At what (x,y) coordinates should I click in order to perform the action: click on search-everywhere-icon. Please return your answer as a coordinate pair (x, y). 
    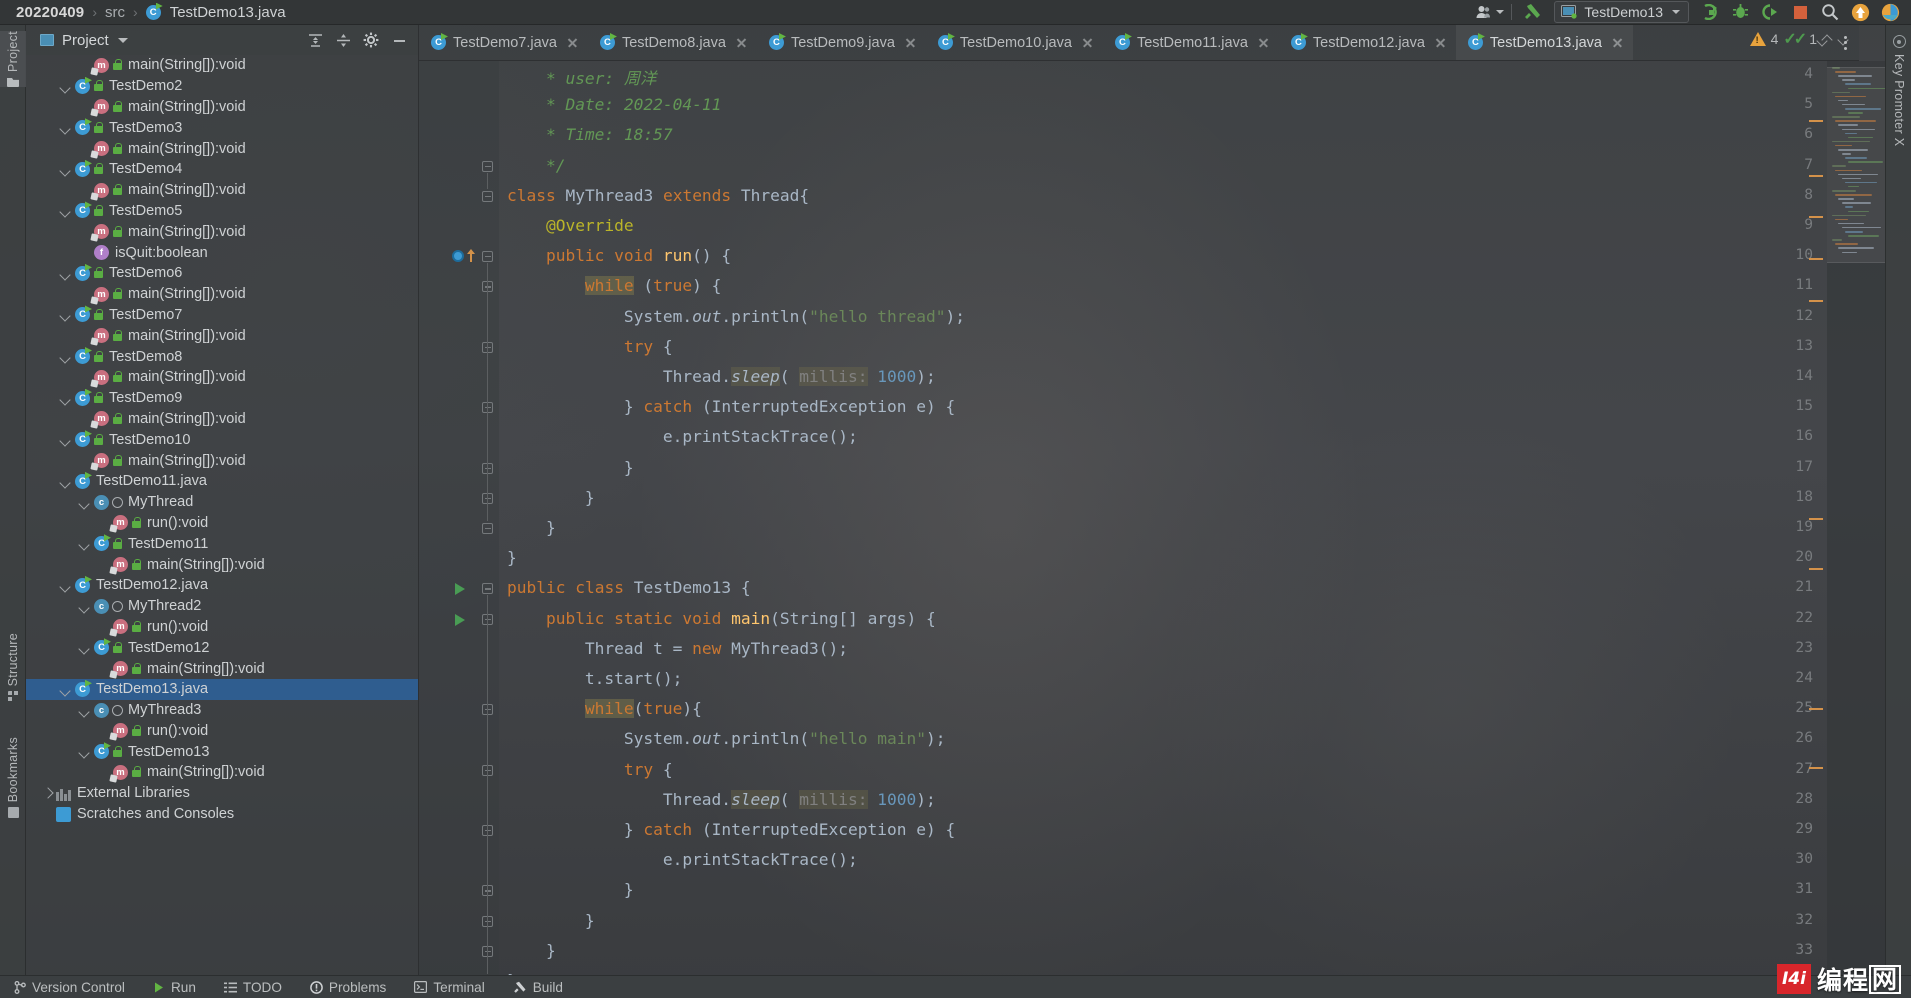
    Looking at the image, I should click on (1830, 12).